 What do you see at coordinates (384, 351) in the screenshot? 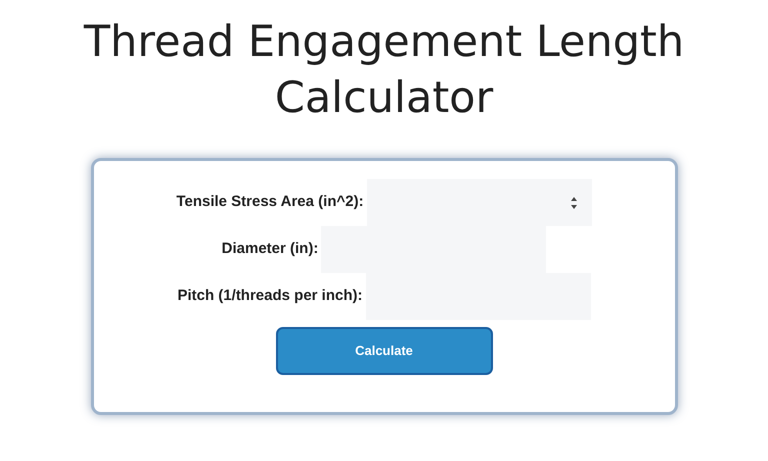
I see `calculate-button: Calculate` at bounding box center [384, 351].